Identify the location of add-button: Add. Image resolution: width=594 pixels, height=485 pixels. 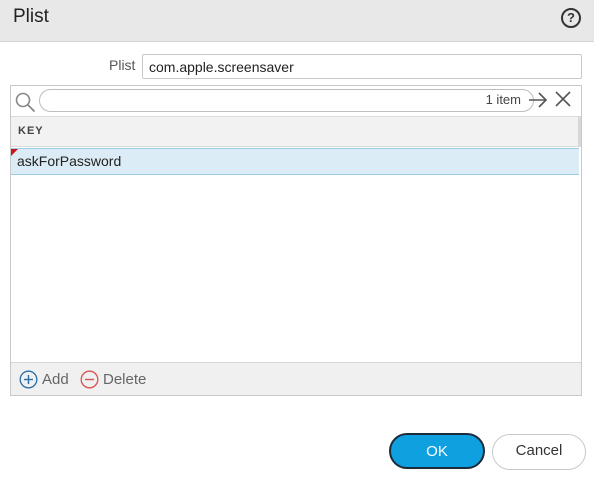
(44, 379).